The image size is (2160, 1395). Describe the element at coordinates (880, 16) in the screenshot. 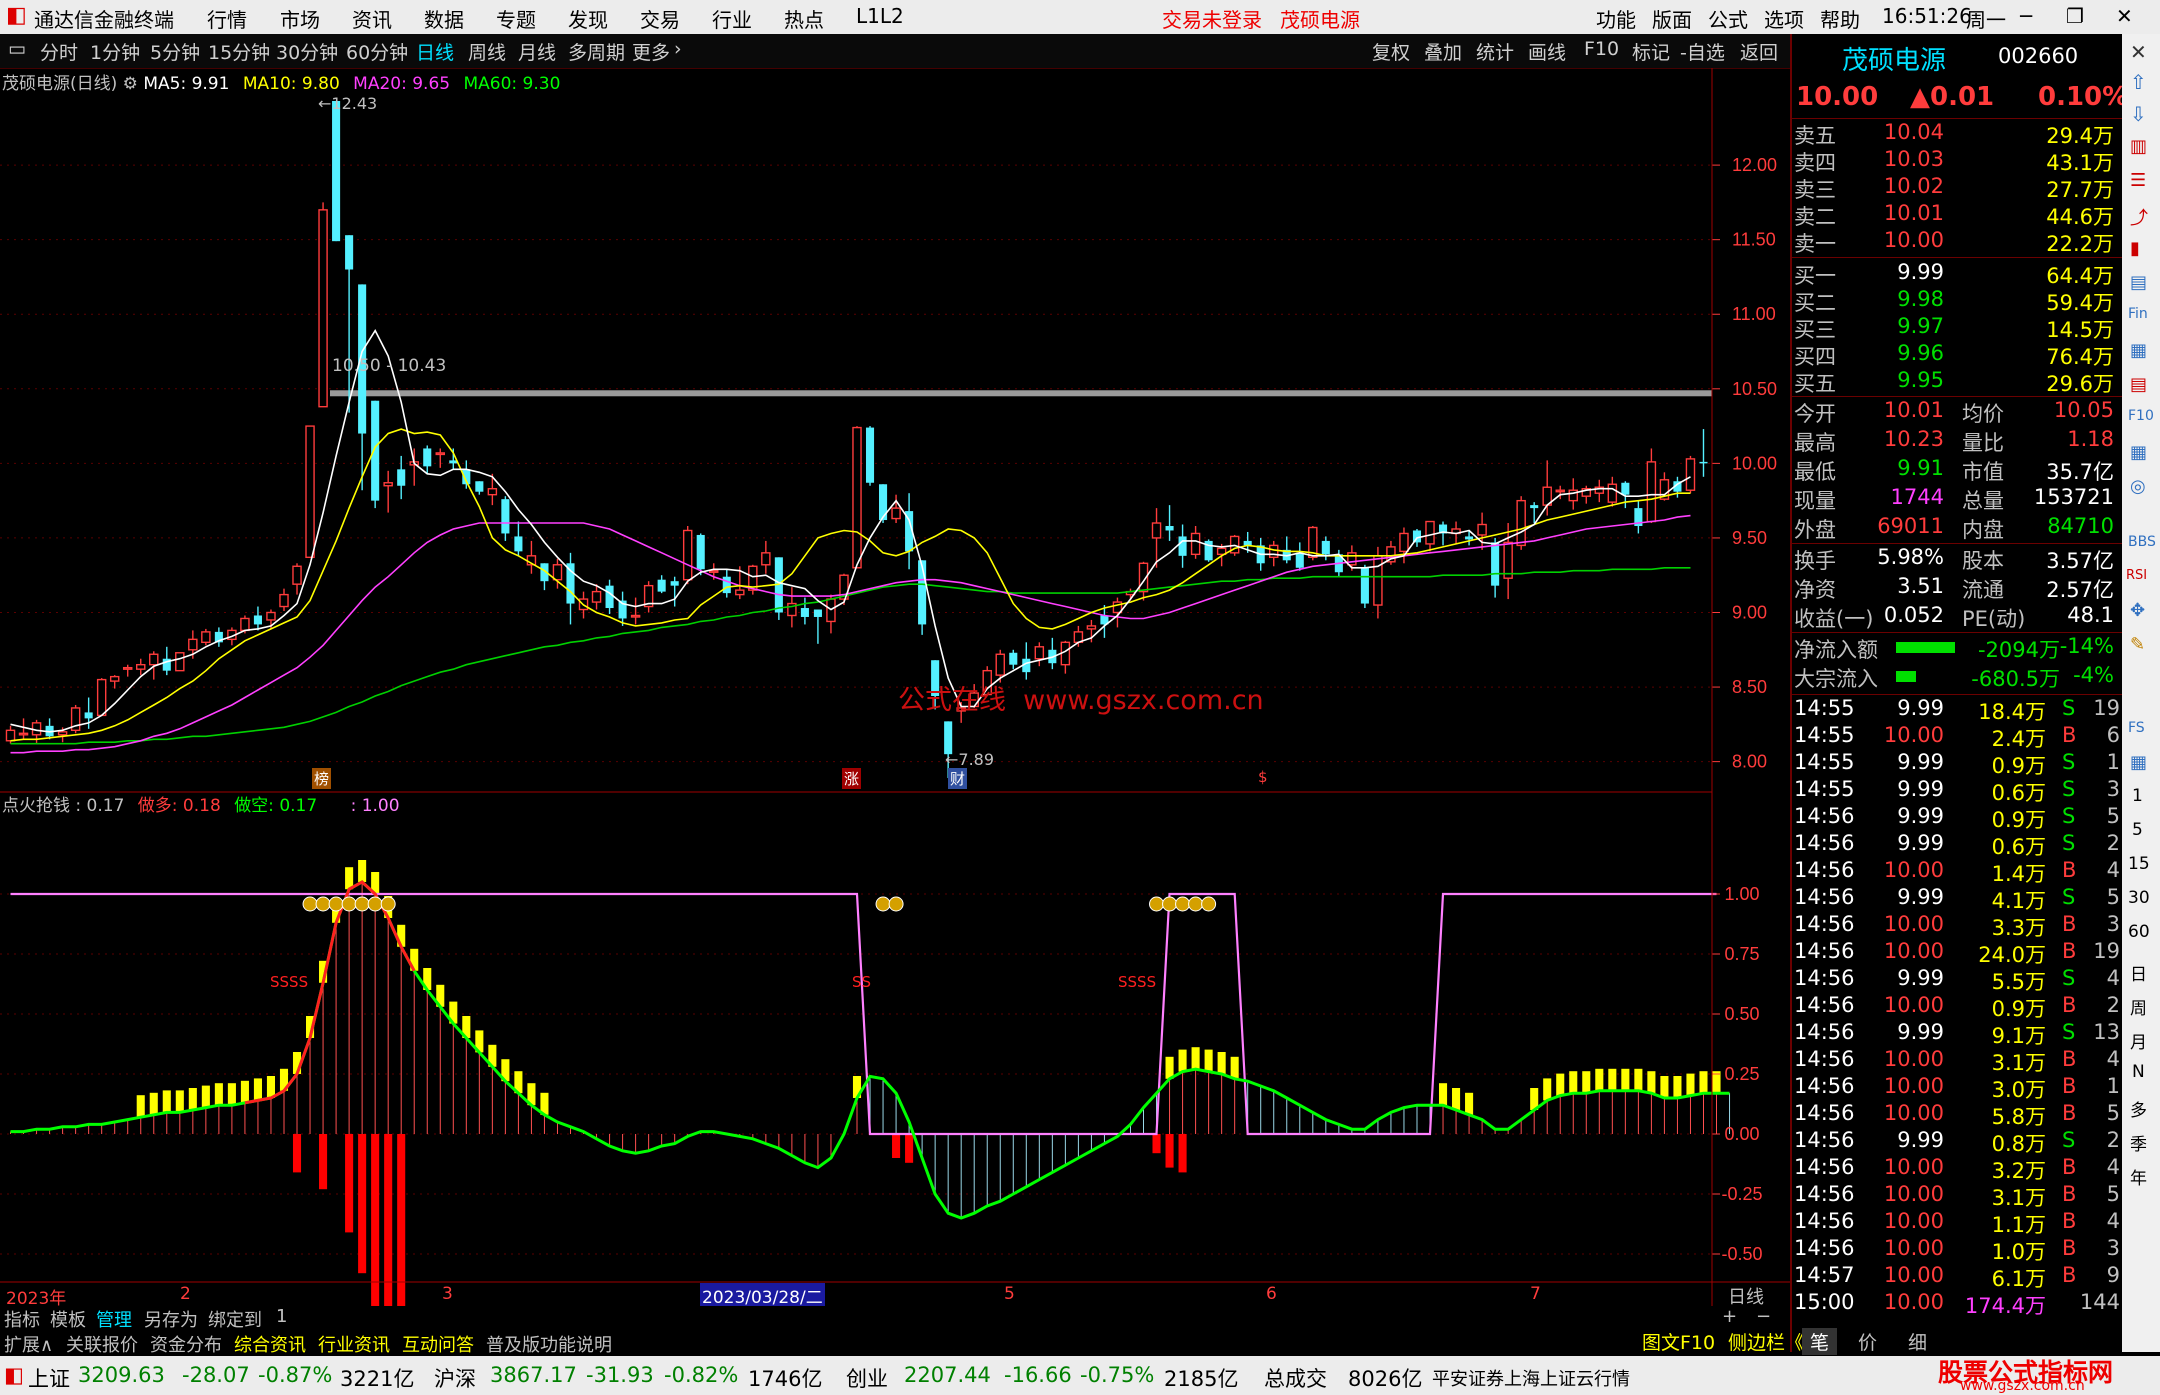

I see `menu-l1l2: L1L2` at that location.